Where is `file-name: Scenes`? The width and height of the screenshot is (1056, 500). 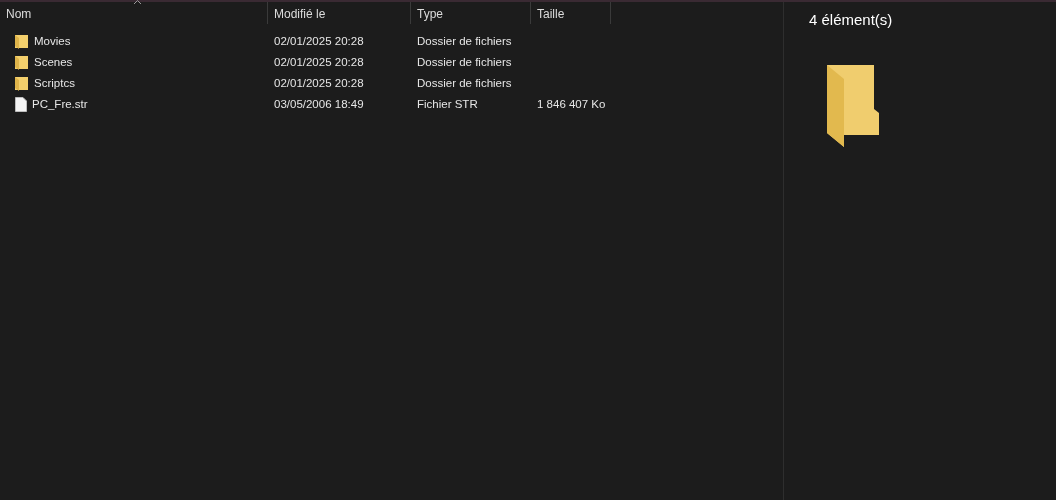
file-name: Scenes is located at coordinates (53, 62).